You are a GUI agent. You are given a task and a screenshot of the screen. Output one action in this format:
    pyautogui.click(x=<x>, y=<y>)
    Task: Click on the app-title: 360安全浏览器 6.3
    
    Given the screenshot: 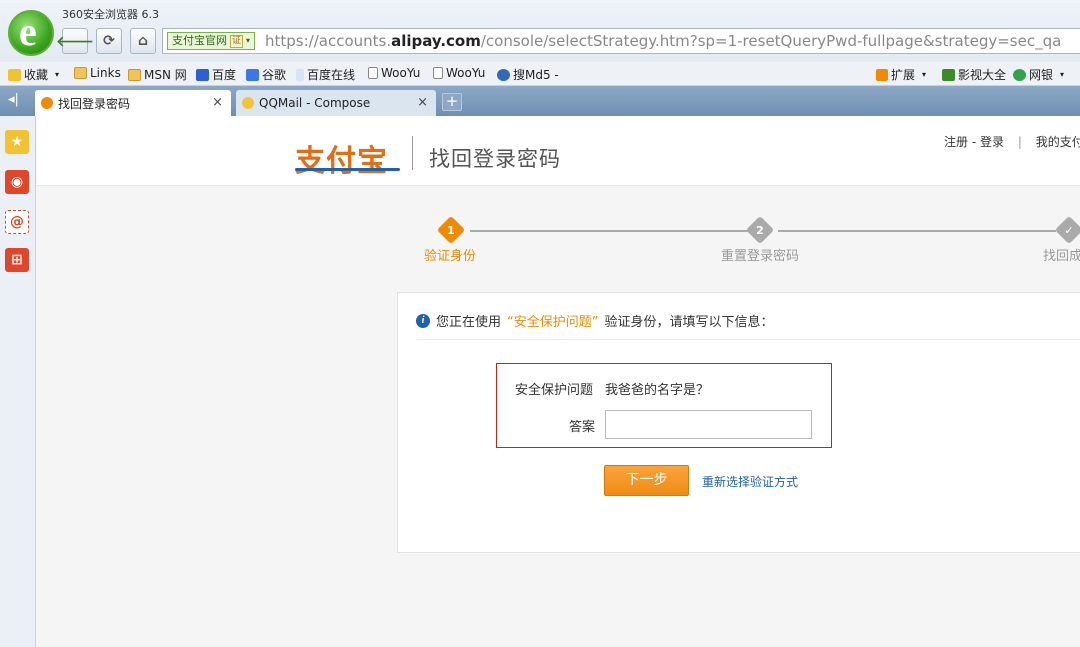 What is the action you would take?
    pyautogui.click(x=110, y=14)
    